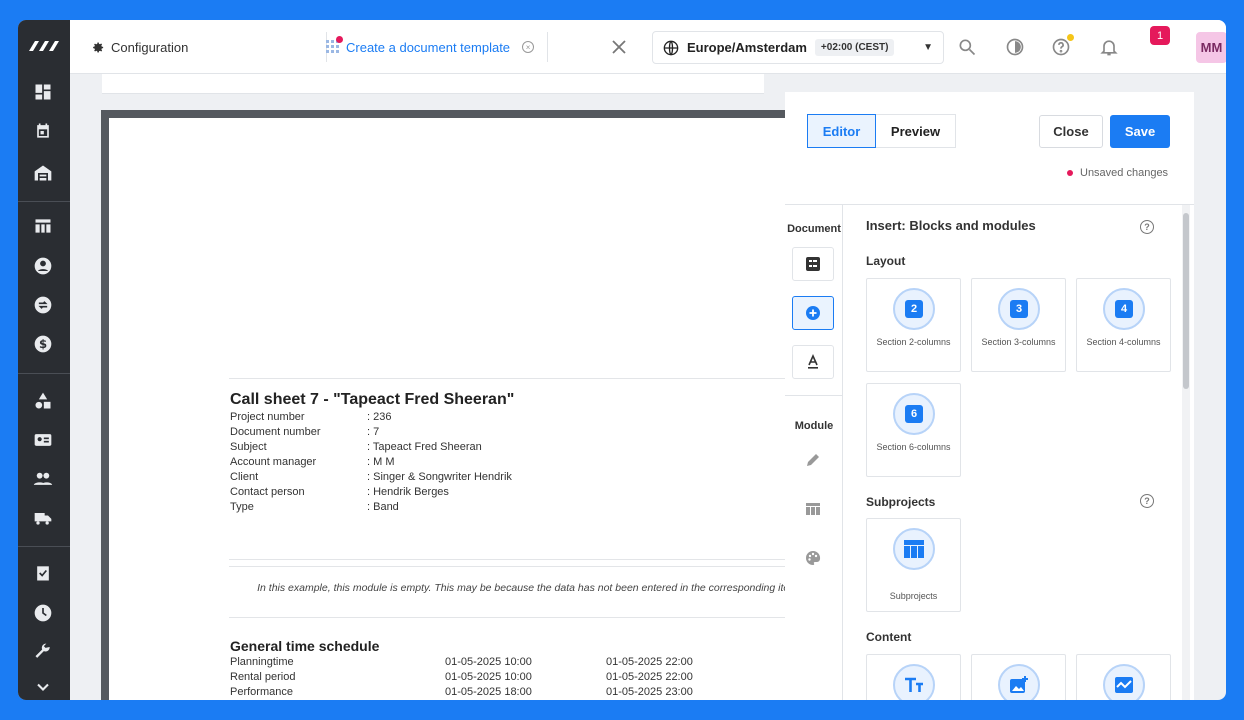  I want to click on field-row: Type: Band, so click(314, 507).